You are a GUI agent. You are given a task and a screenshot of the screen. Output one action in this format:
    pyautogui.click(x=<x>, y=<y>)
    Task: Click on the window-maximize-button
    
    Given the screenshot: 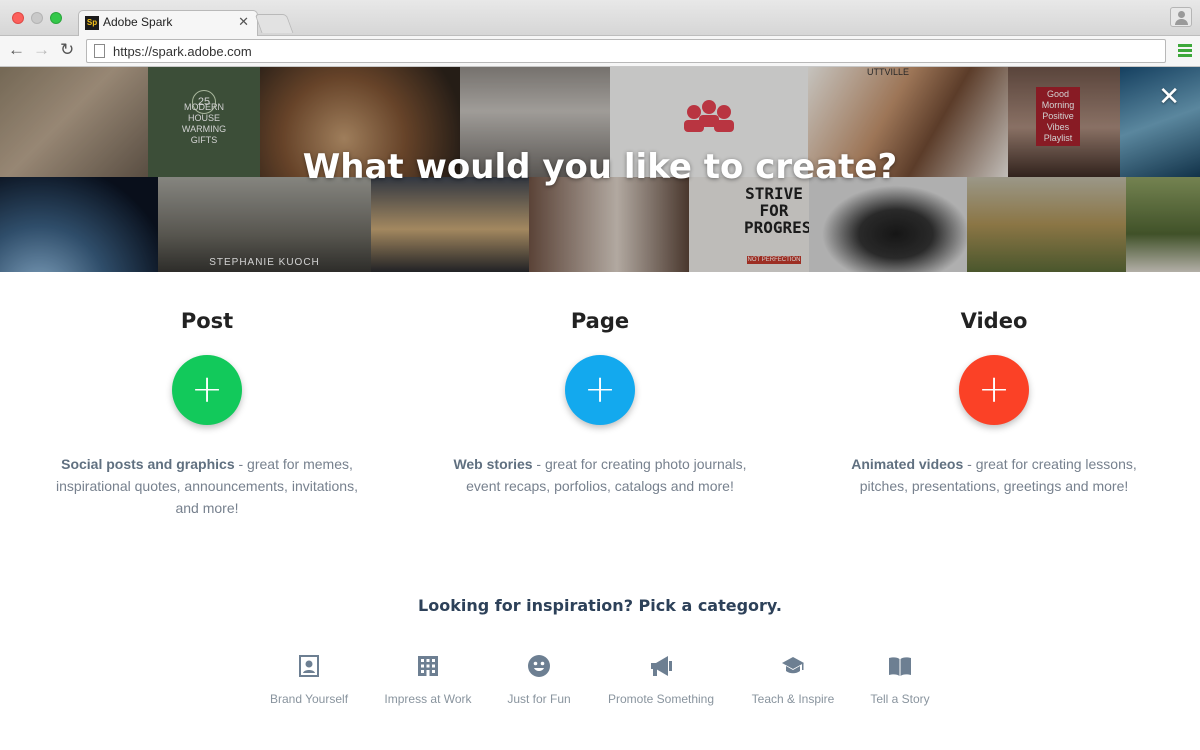 What is the action you would take?
    pyautogui.click(x=56, y=18)
    